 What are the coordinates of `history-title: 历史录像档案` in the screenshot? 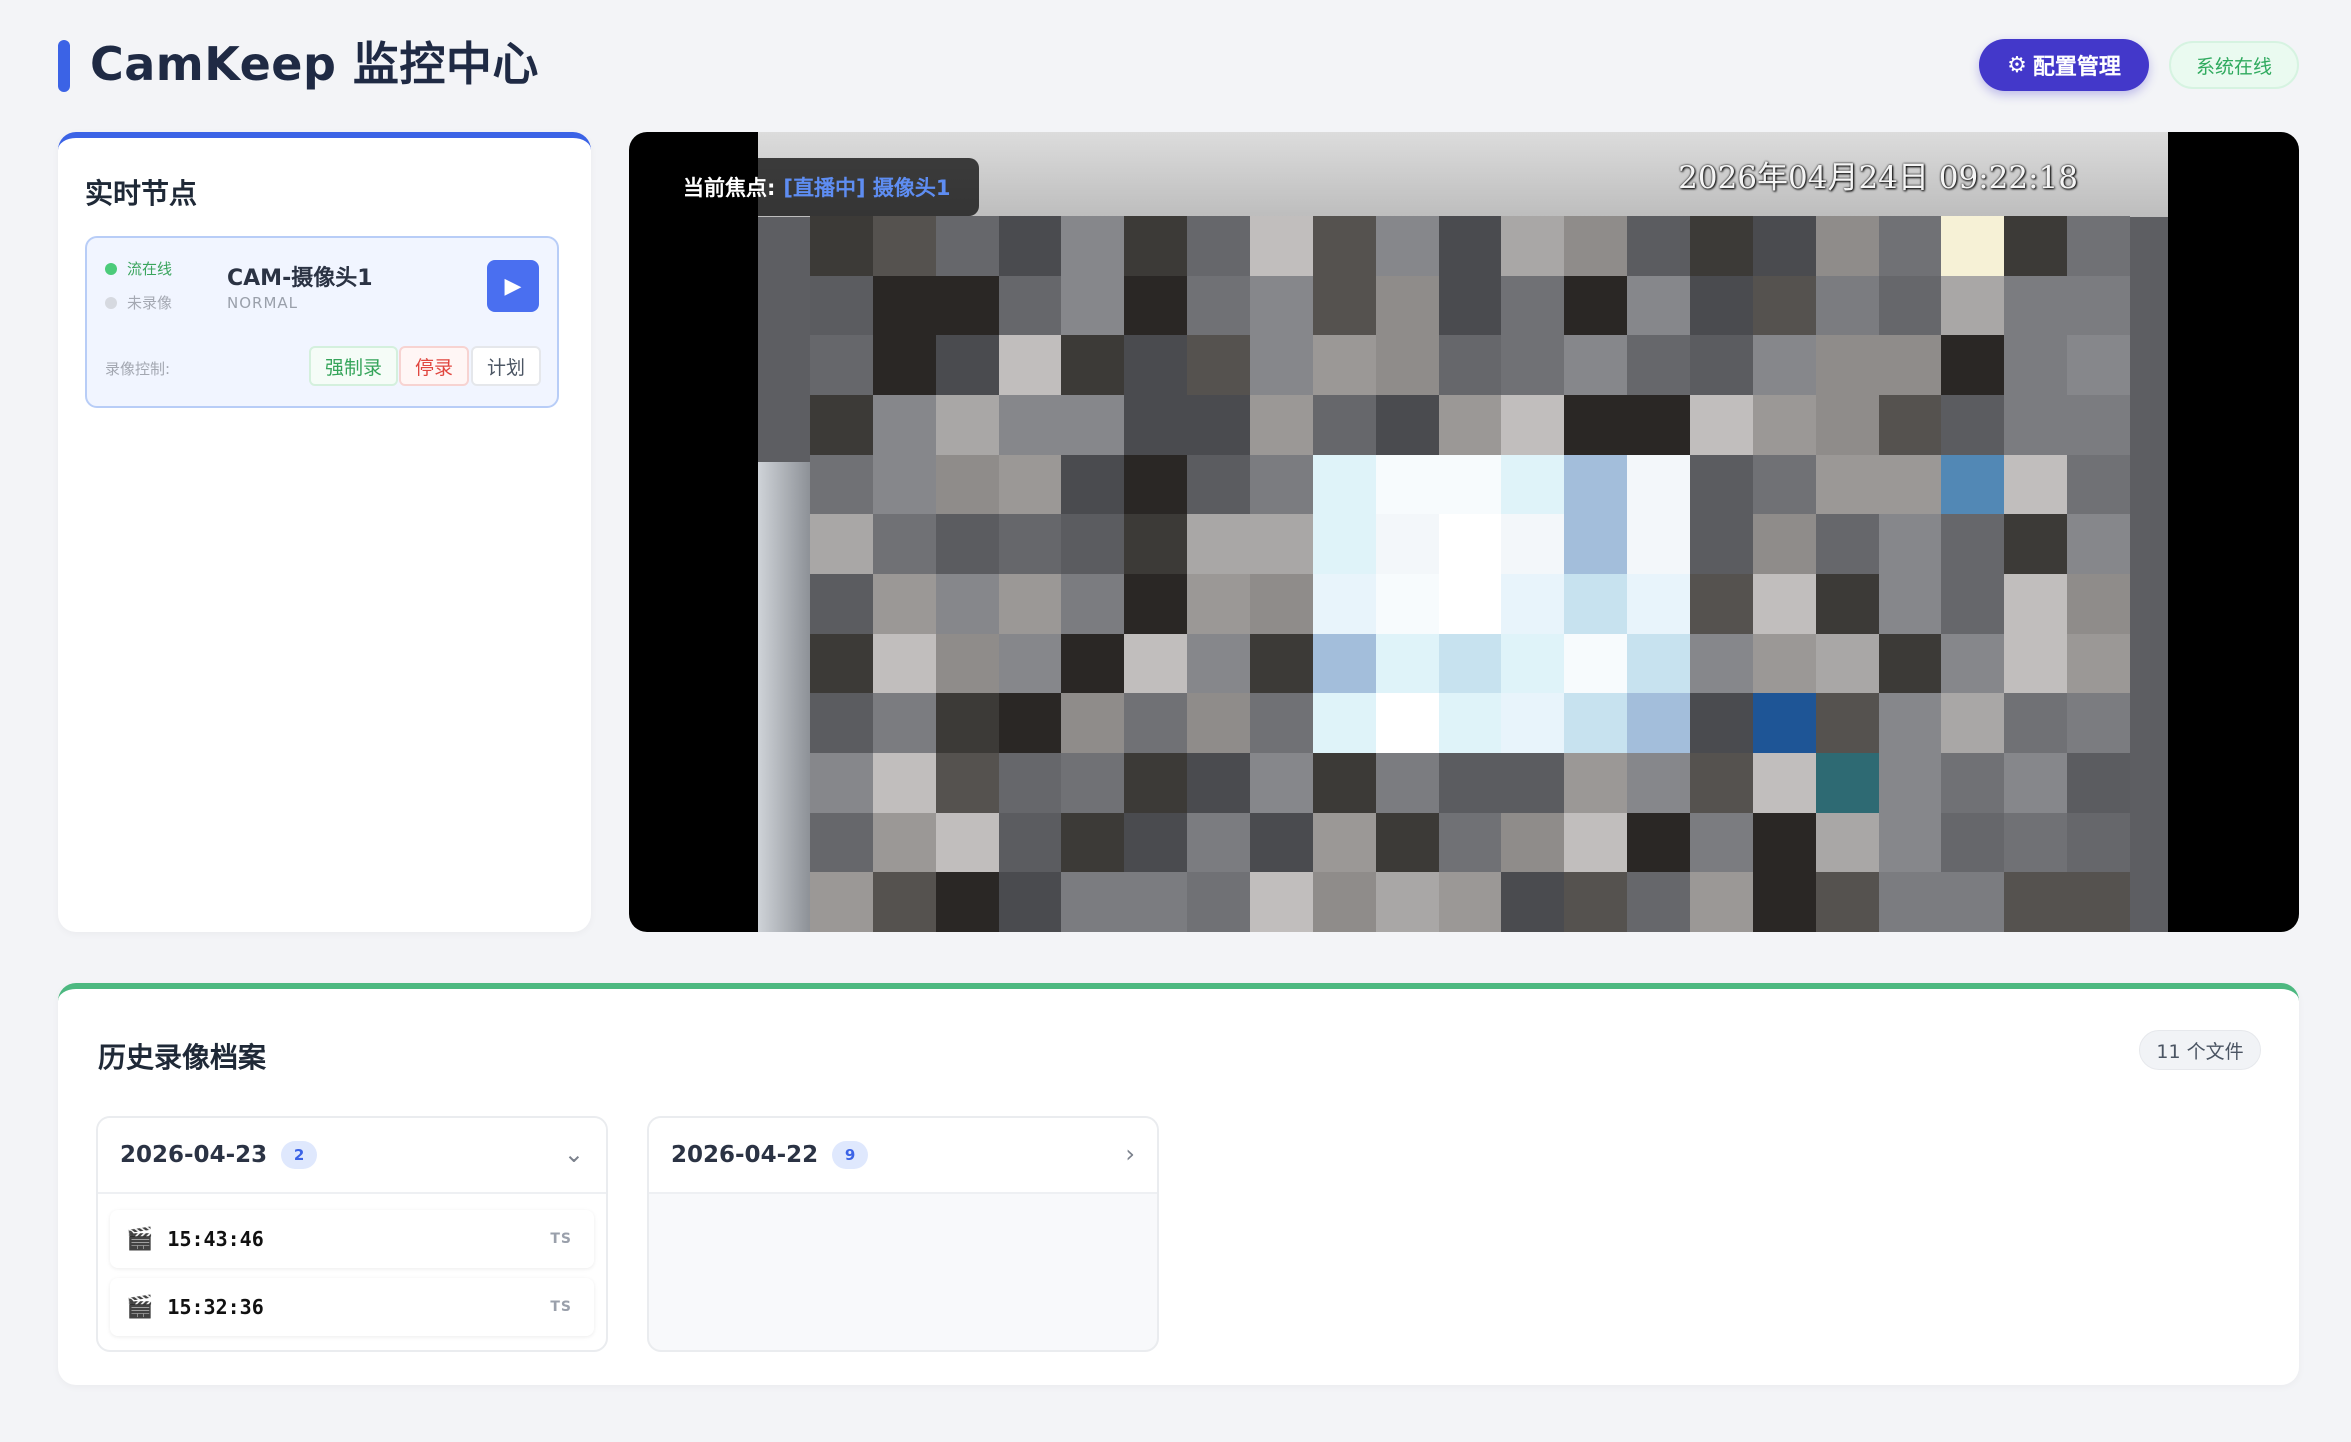 It's located at (182, 1057).